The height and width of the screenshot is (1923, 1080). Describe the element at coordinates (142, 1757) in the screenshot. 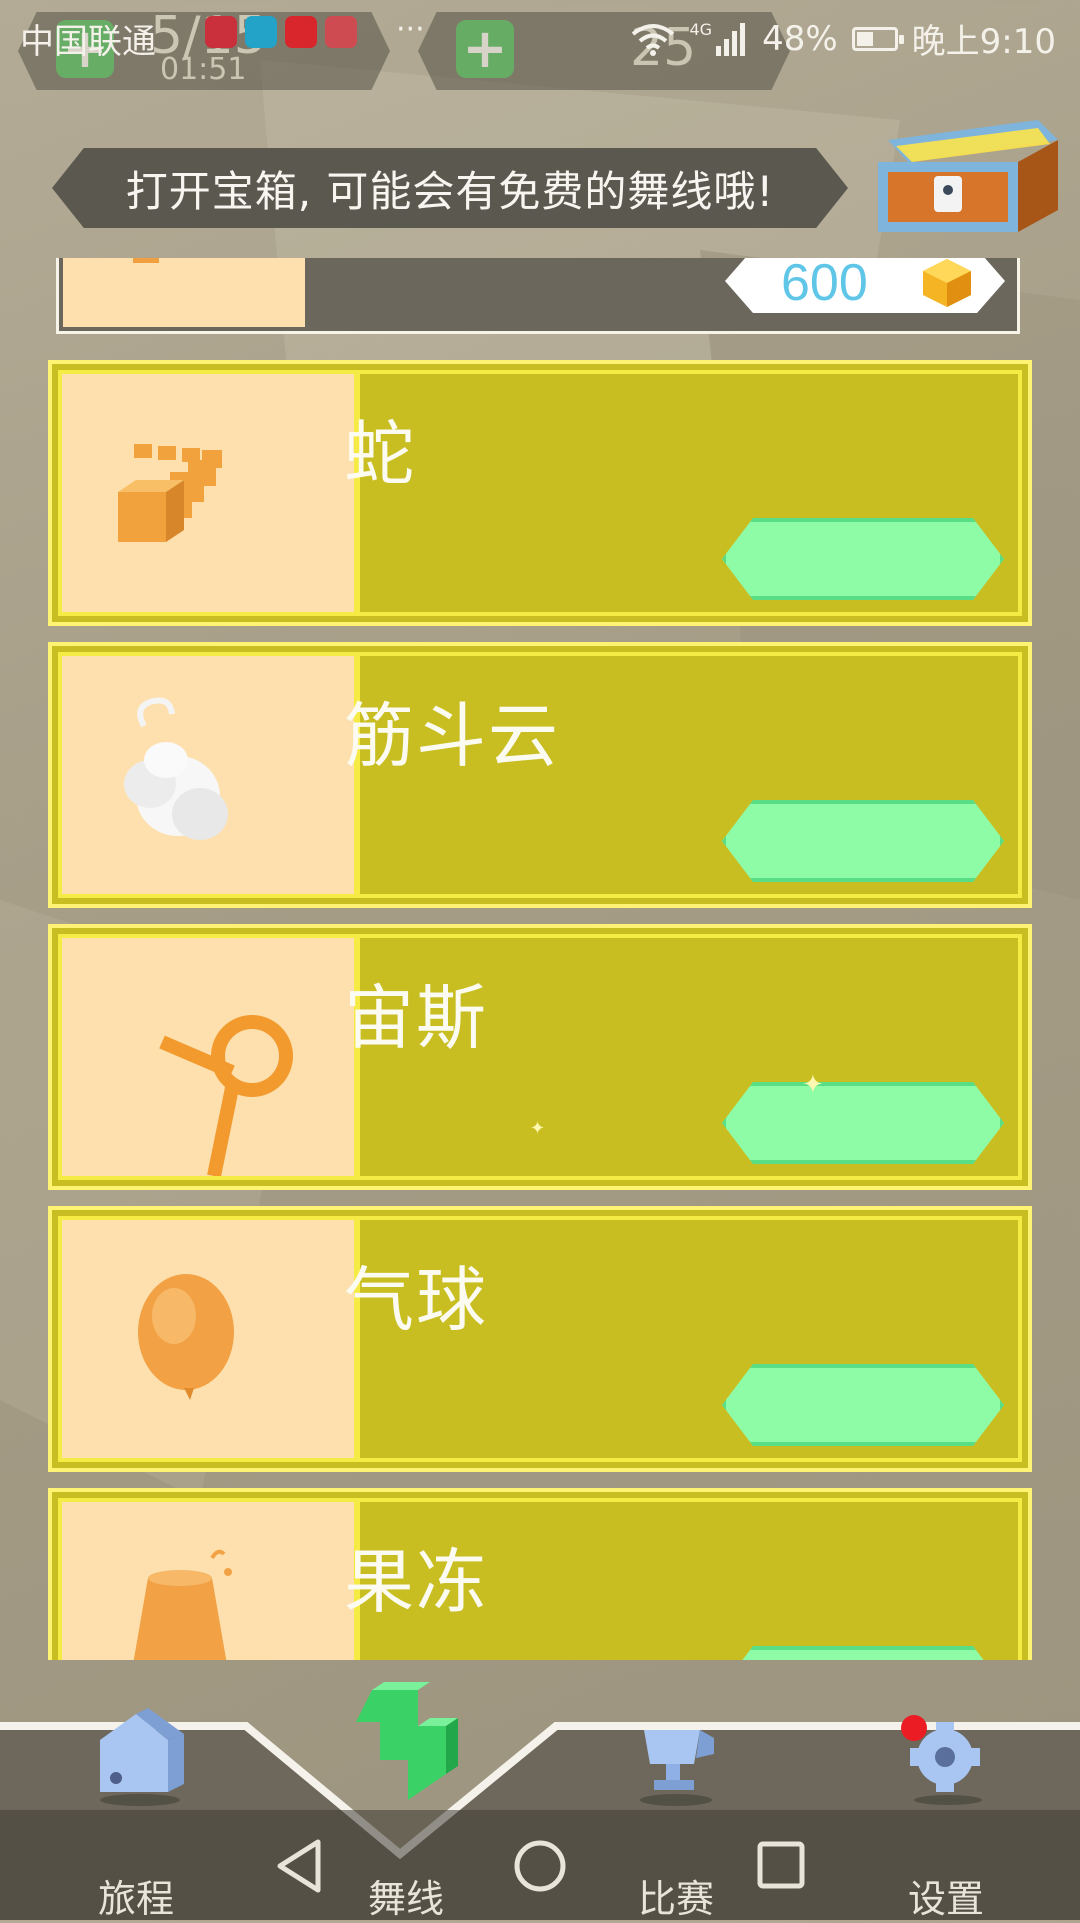

I see `house-icon` at that location.